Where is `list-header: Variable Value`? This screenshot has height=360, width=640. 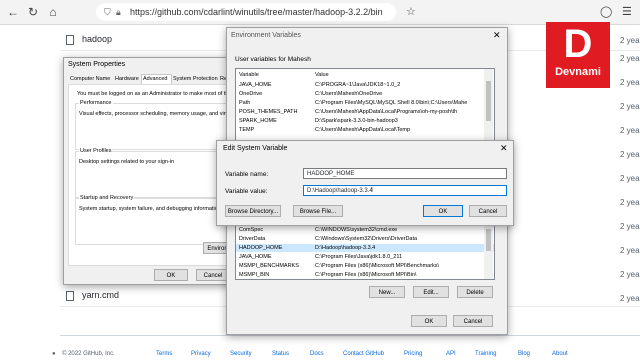 list-header: Variable Value is located at coordinates (365, 75).